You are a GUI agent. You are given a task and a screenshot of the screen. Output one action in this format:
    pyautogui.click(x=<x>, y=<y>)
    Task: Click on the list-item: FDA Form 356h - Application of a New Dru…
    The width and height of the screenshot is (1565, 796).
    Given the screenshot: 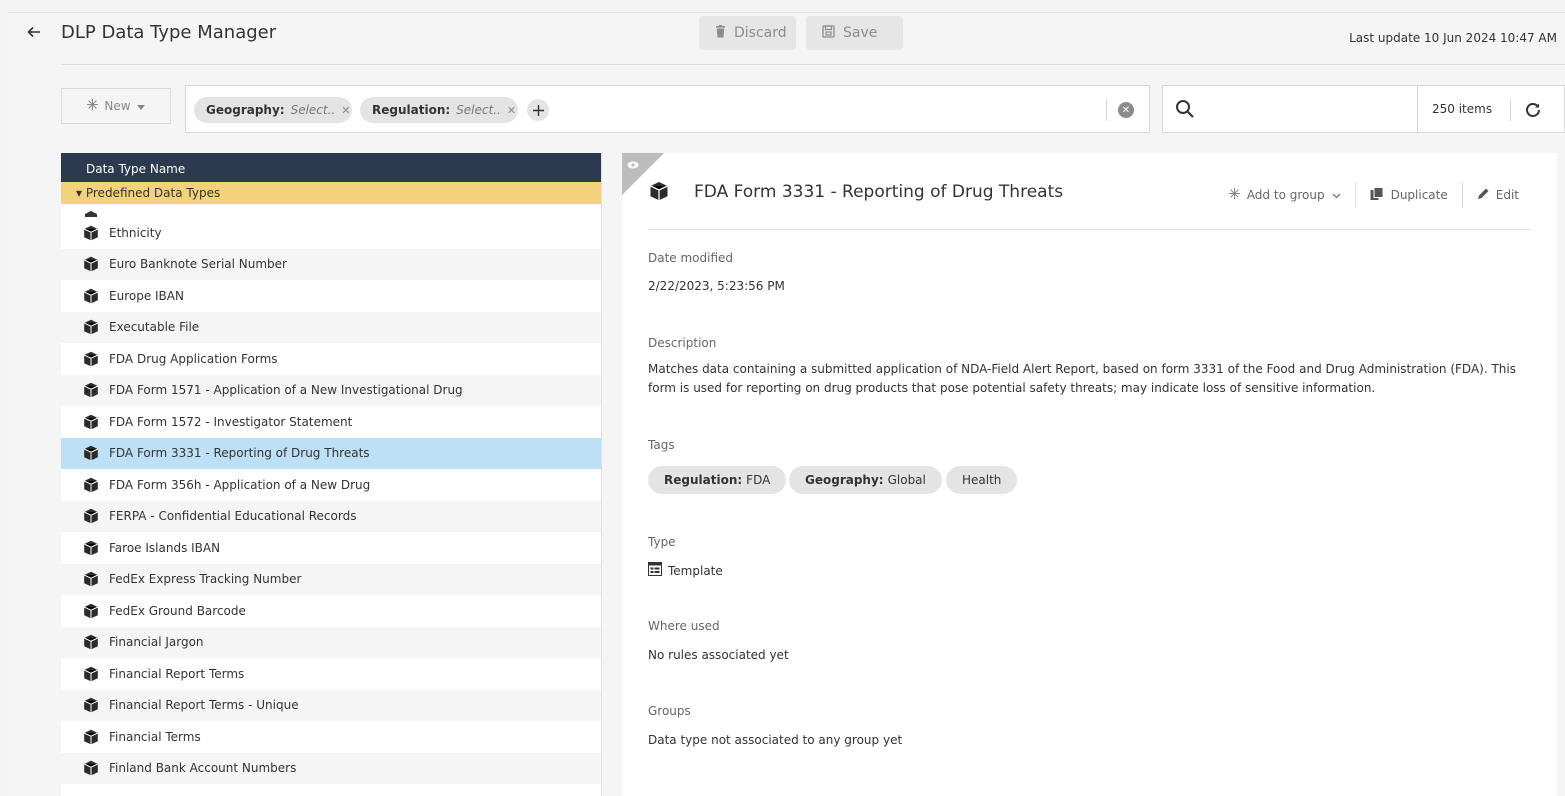 What is the action you would take?
    pyautogui.click(x=331, y=485)
    